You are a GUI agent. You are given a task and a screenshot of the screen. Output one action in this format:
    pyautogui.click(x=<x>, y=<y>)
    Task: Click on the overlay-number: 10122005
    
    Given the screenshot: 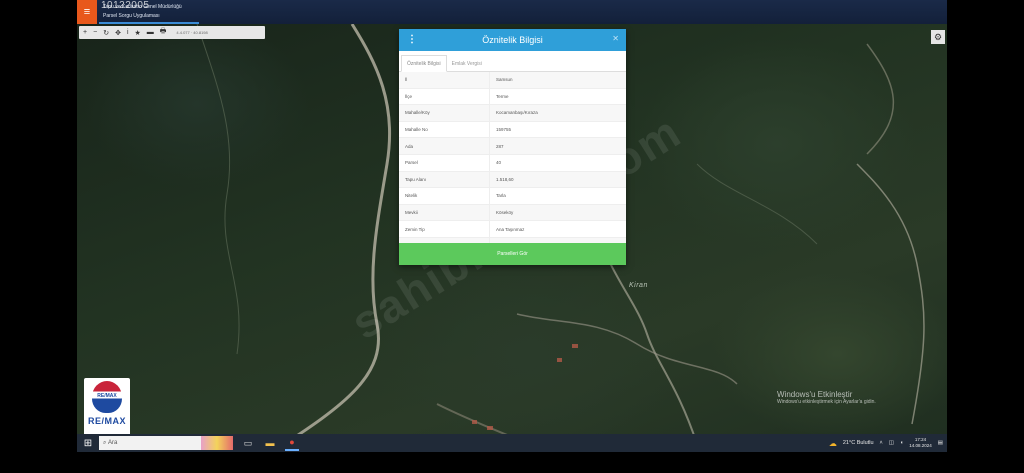 What is the action you would take?
    pyautogui.click(x=125, y=5)
    